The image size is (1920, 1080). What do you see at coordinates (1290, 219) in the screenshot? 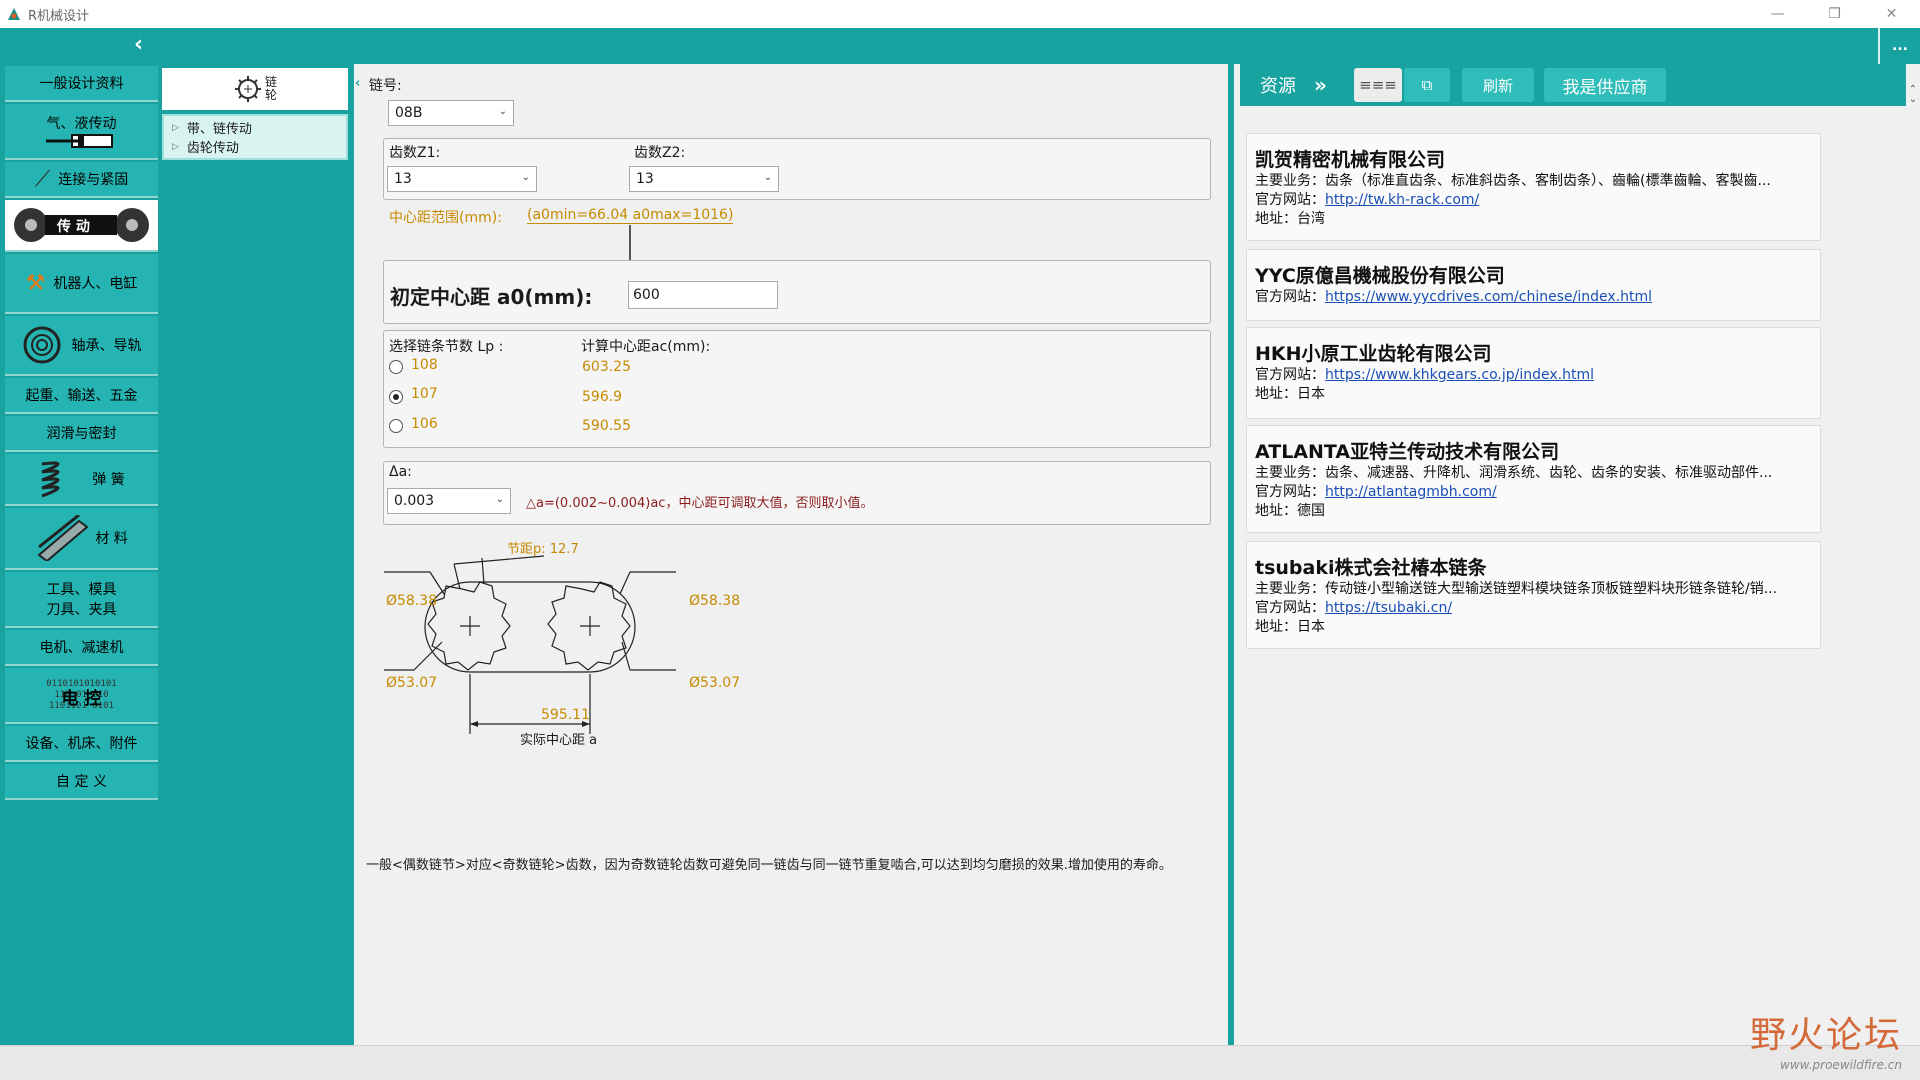
I see `company-address: 地址：台湾` at bounding box center [1290, 219].